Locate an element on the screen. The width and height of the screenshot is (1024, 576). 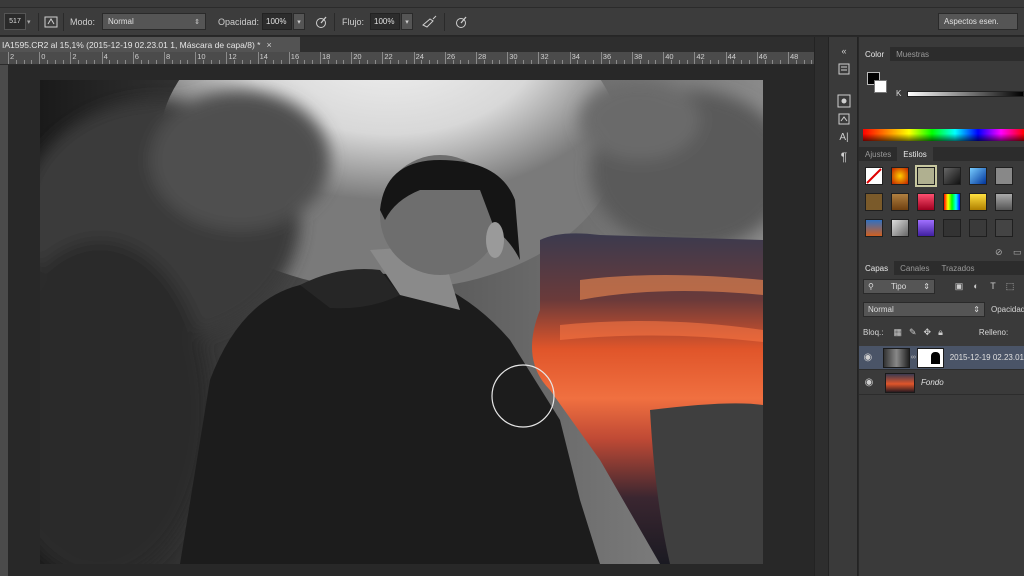
airbrush-icon is located at coordinates (429, 21).